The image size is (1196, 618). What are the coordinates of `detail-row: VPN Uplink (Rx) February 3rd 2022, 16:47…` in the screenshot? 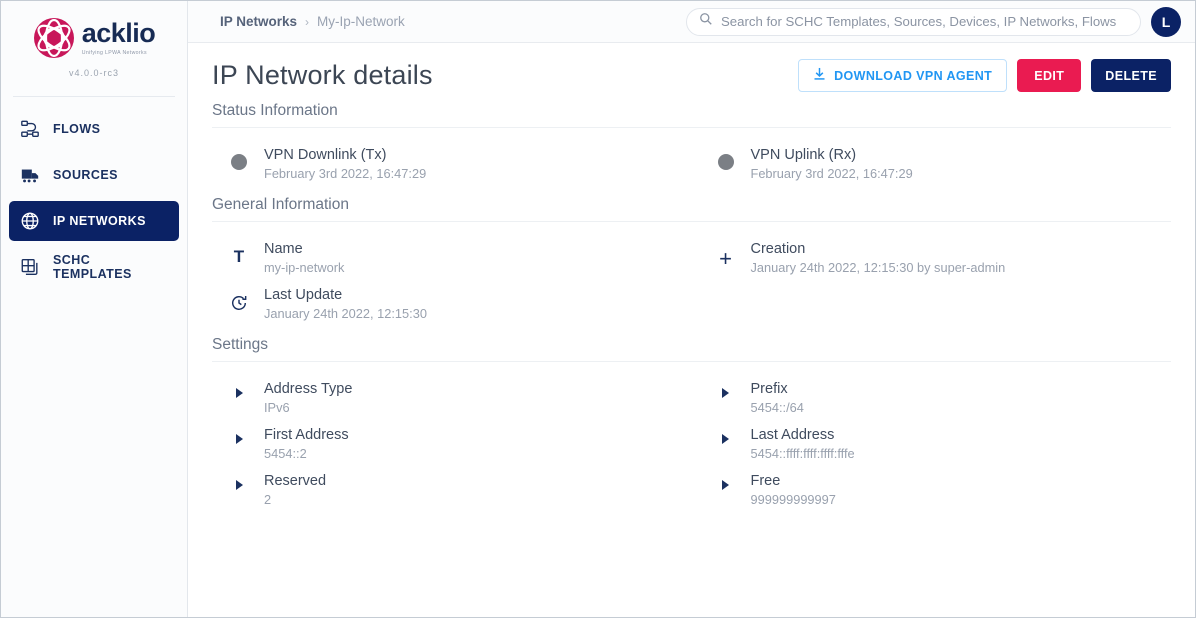 It's located at (935, 163).